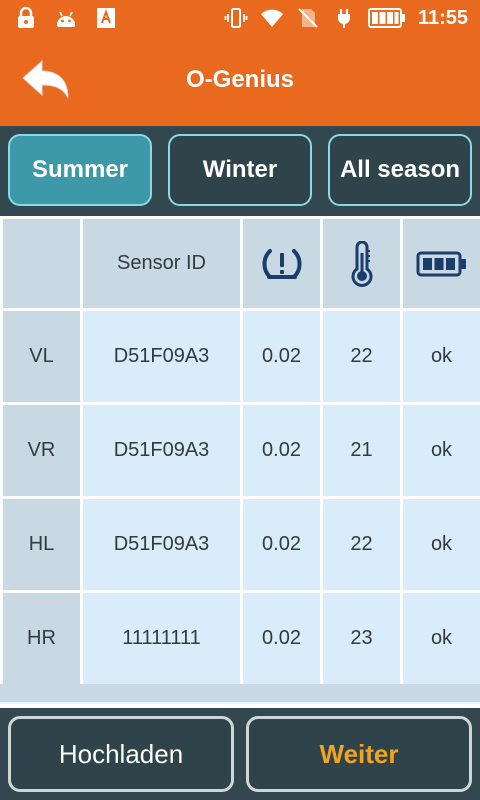  I want to click on tab-winter: Winter, so click(240, 170).